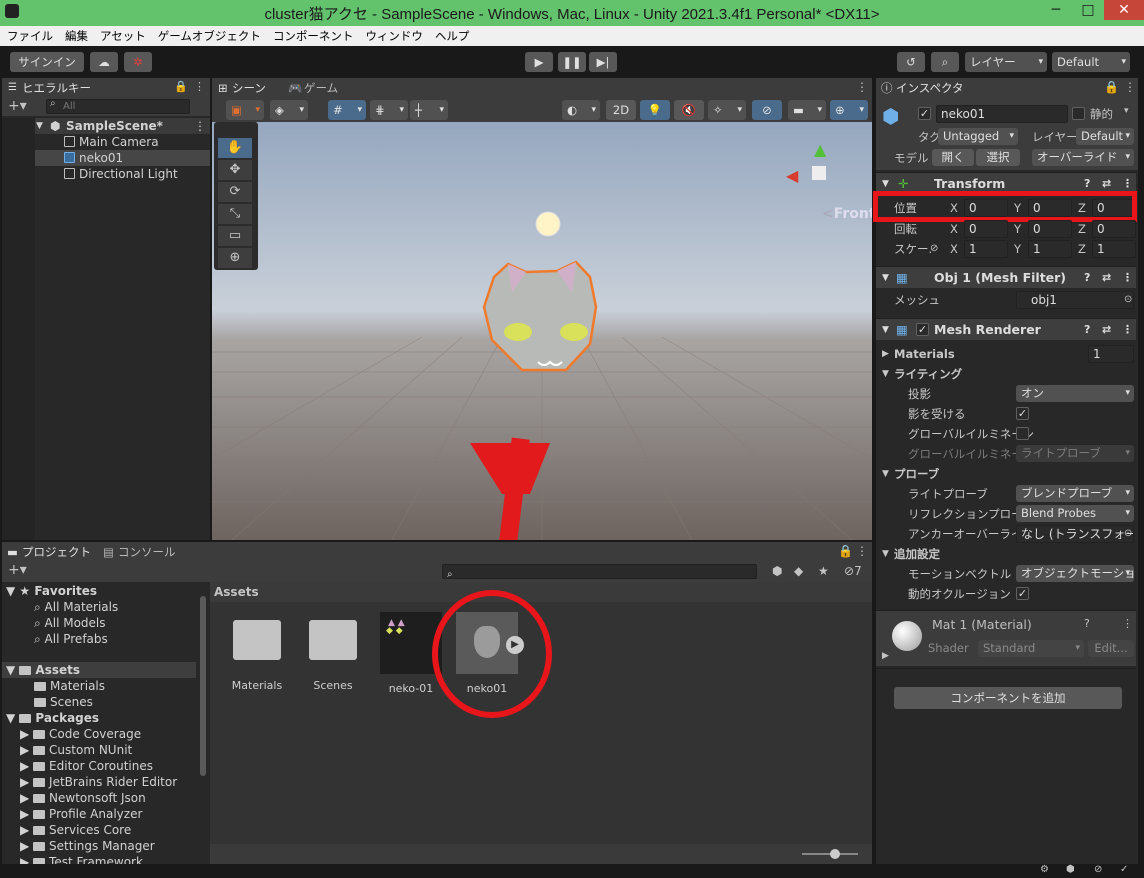 This screenshot has height=878, width=1144. Describe the element at coordinates (823, 571) in the screenshot. I see `favorite-icon: ★` at that location.